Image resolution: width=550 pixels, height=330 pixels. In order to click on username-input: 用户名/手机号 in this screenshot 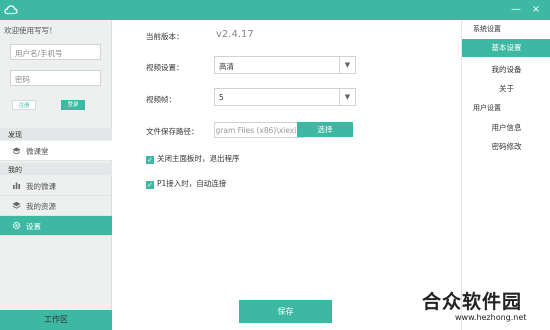, I will do `click(55, 52)`.